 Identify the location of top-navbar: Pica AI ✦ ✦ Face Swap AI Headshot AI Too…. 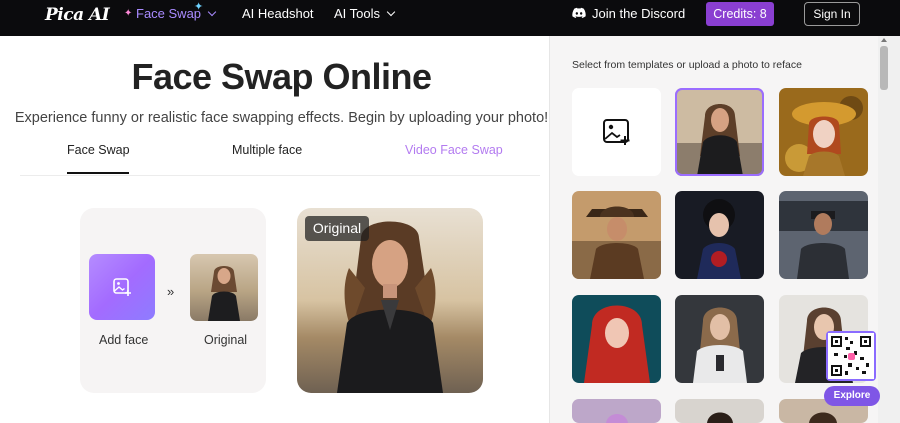
(450, 18).